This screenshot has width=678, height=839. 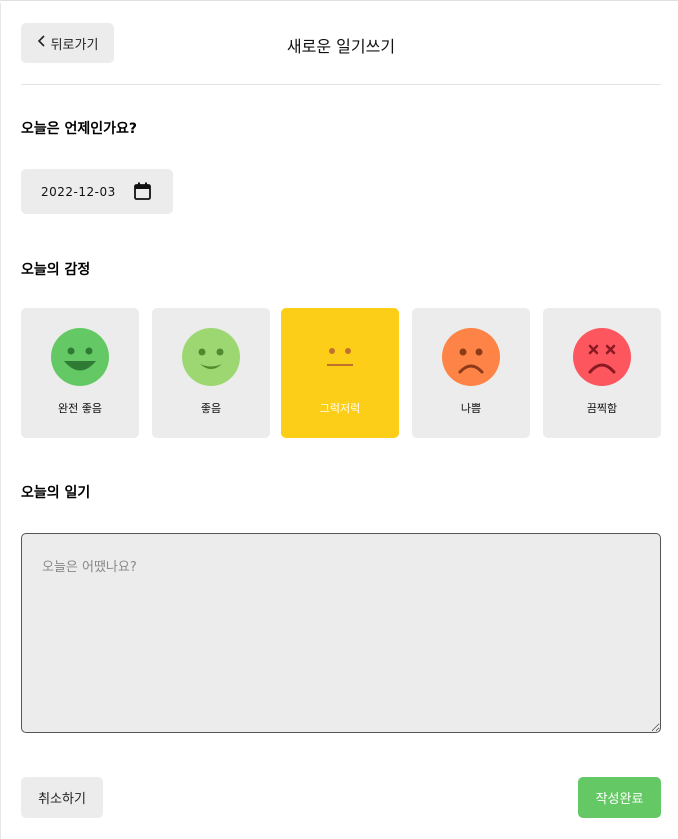 What do you see at coordinates (56, 270) in the screenshot?
I see `emotion-section-title: 오늘의 감정` at bounding box center [56, 270].